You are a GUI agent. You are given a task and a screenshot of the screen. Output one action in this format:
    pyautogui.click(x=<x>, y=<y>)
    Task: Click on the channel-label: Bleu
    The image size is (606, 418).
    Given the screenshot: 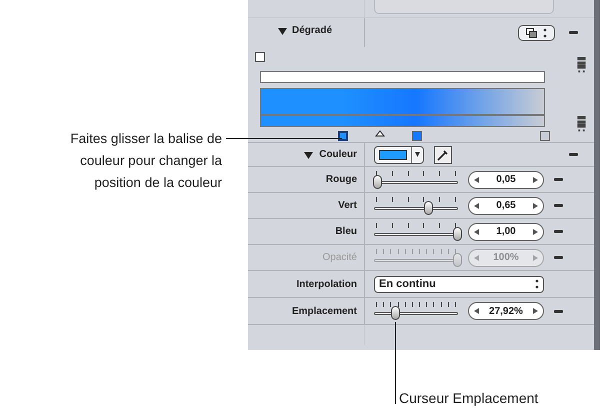 What is the action you would take?
    pyautogui.click(x=346, y=232)
    